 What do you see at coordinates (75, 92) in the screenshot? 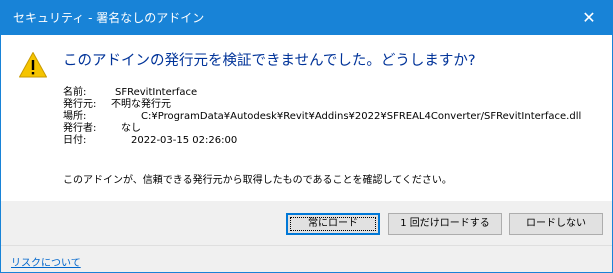
I see `detail-name-label: 名前:` at bounding box center [75, 92].